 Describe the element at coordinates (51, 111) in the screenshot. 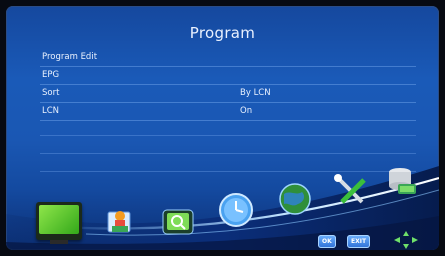

I see `menu-item-label: LCN` at that location.